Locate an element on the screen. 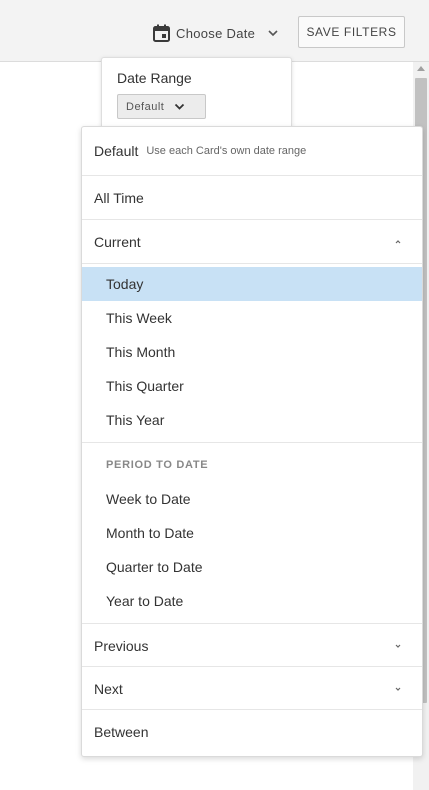  choose-date-label: Choose Date is located at coordinates (216, 33).